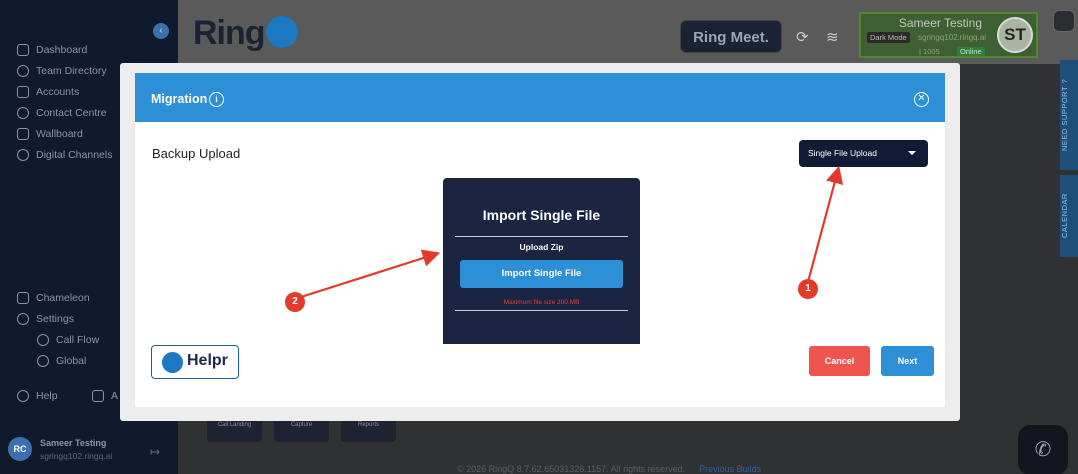 This screenshot has height=474, width=1078. Describe the element at coordinates (43, 340) in the screenshot. I see `flow-icon` at that location.